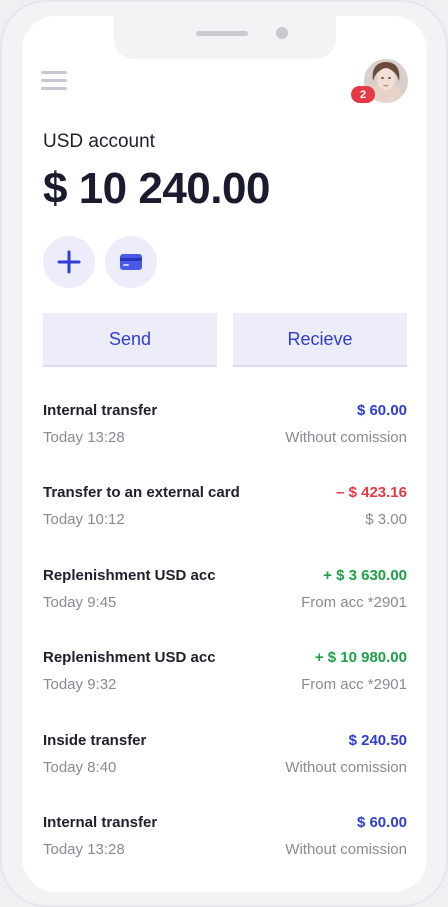  Describe the element at coordinates (377, 740) in the screenshot. I see `transaction-amount: $ 240.50` at that location.